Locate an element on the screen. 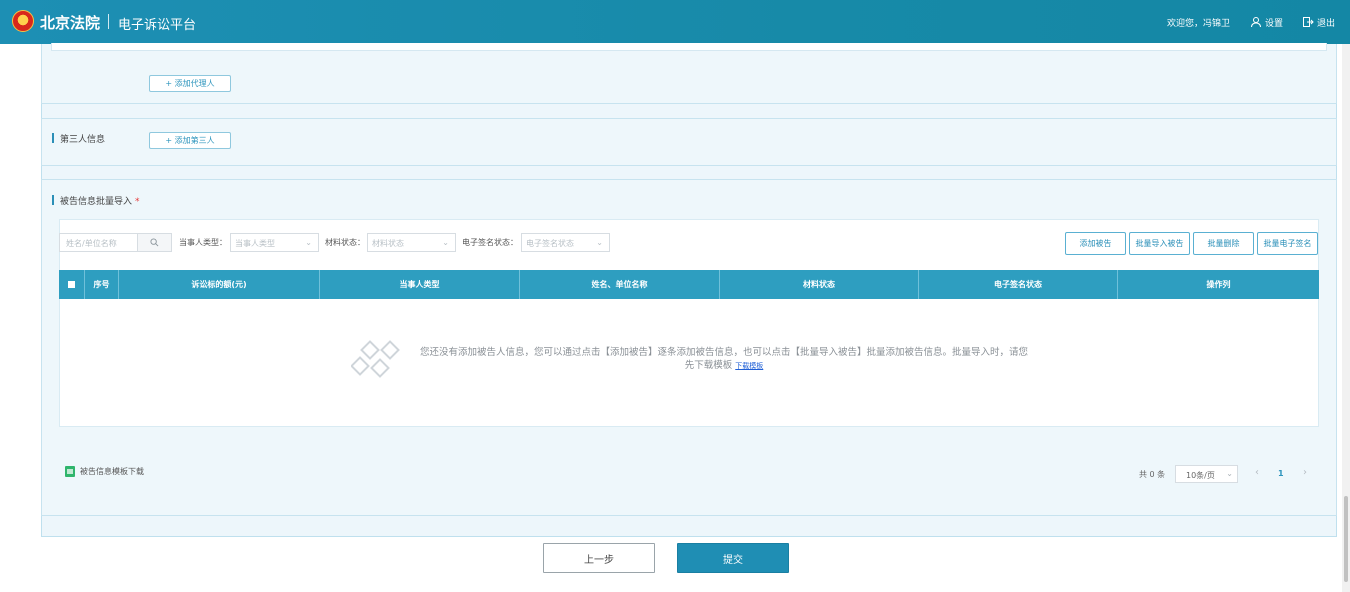  pagination-total: 共 0 条 is located at coordinates (1152, 474).